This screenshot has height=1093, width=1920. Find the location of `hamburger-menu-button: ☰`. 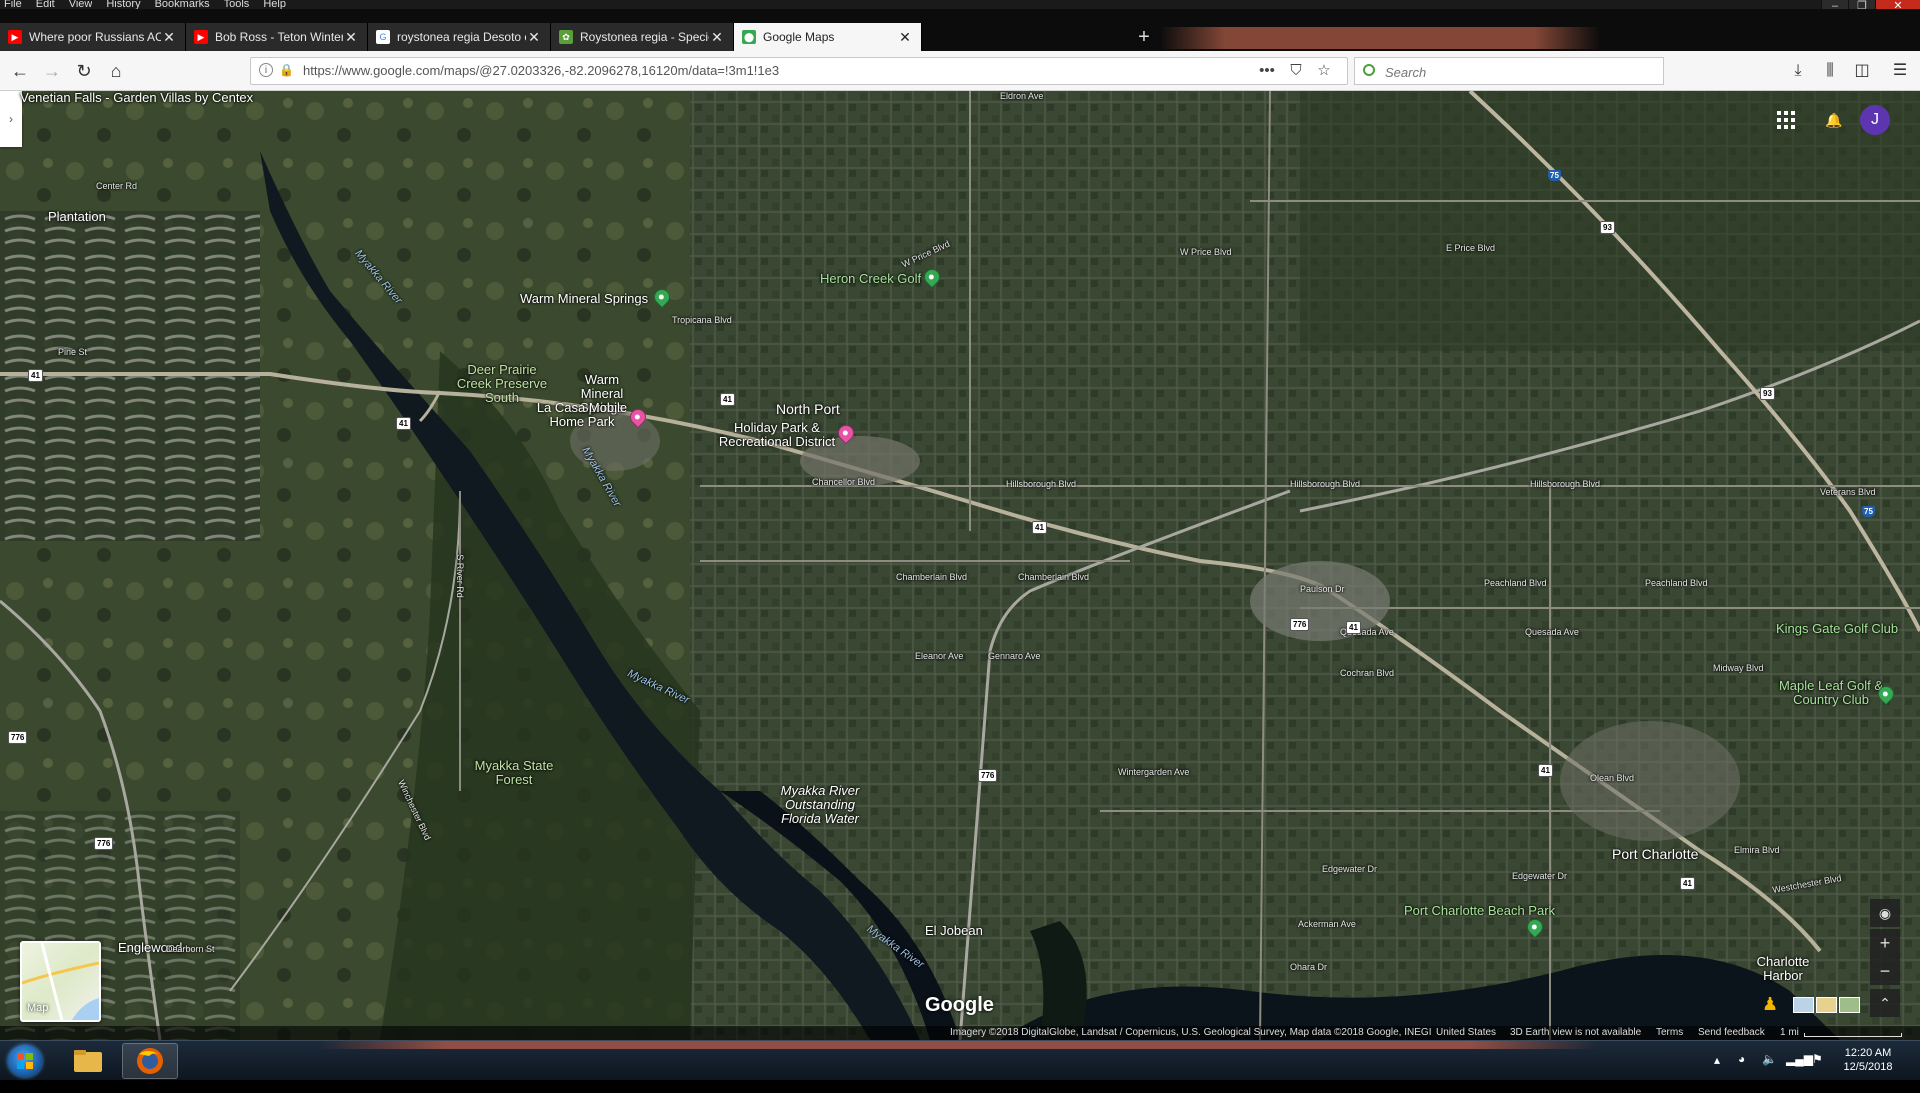

hamburger-menu-button: ☰ is located at coordinates (1900, 71).